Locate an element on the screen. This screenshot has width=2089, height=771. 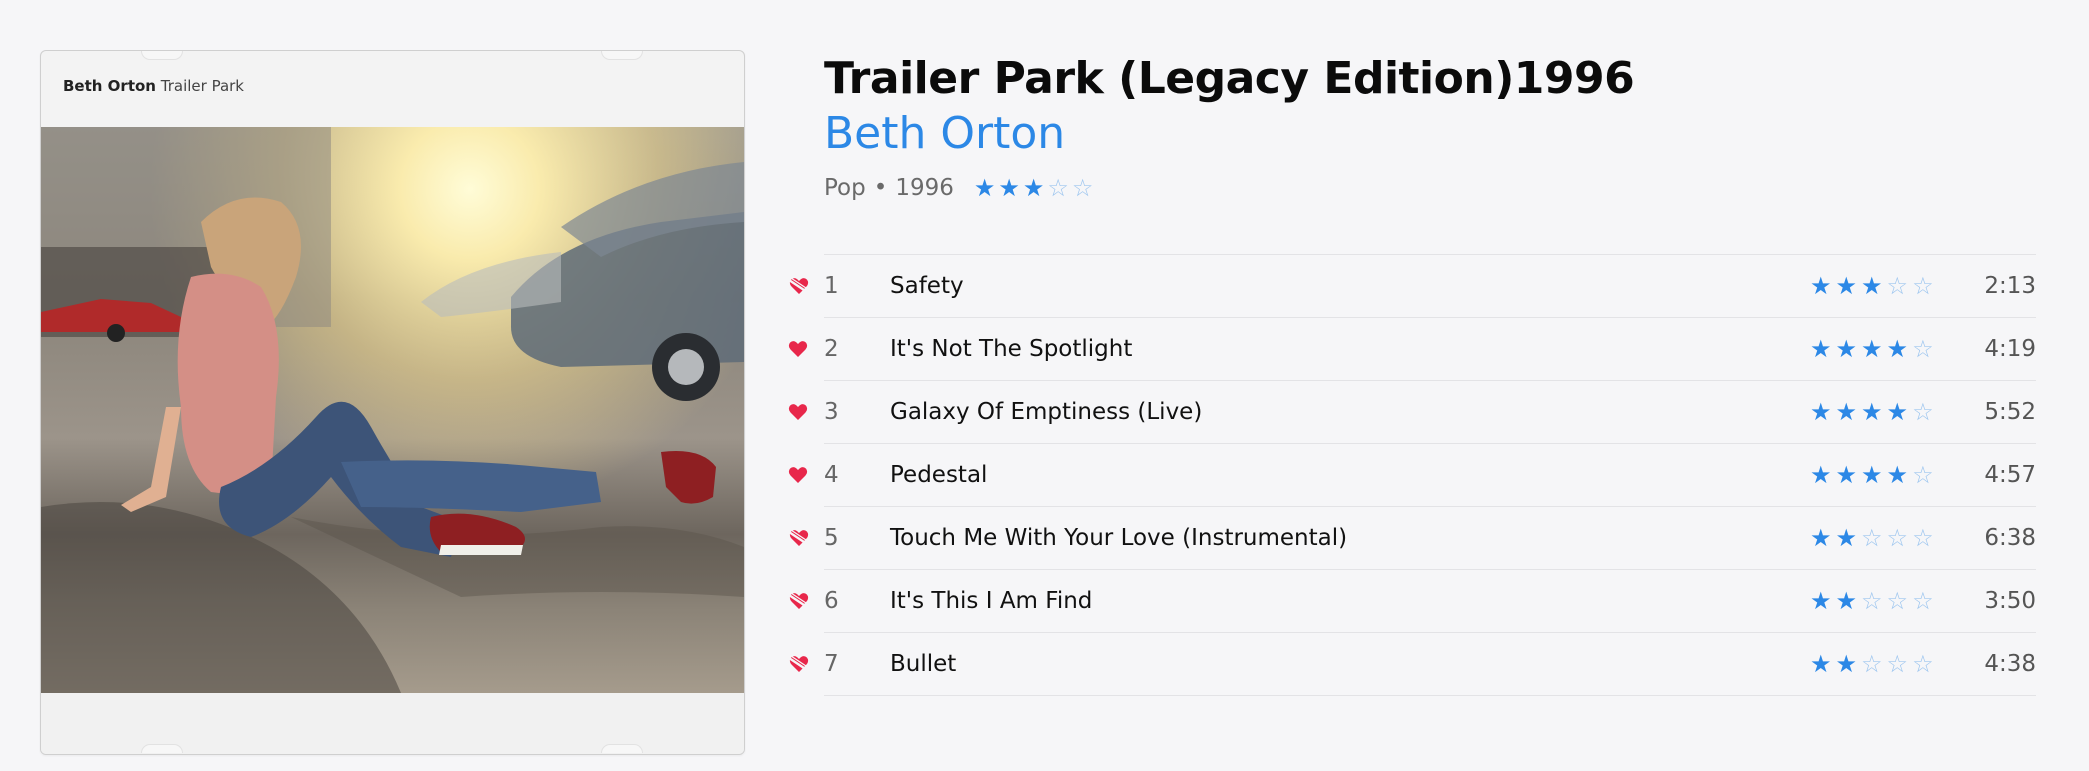
track-title: Touch Me With Your Love (Instrumental) is located at coordinates (1350, 538).